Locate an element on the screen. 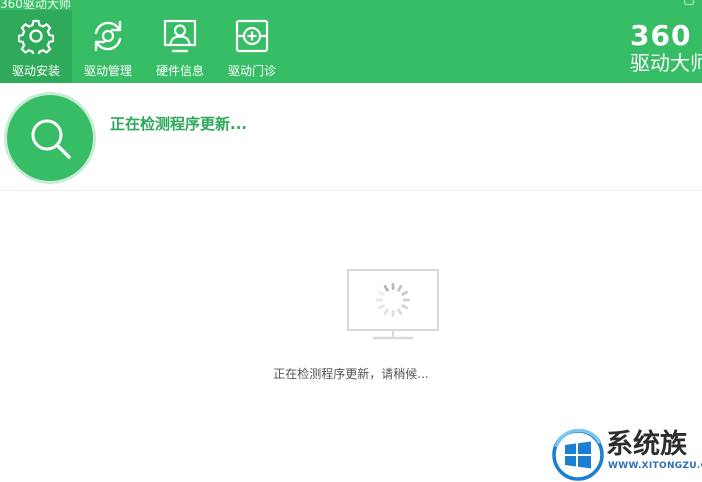 This screenshot has height=482, width=702. monitor-user-icon is located at coordinates (180, 36).